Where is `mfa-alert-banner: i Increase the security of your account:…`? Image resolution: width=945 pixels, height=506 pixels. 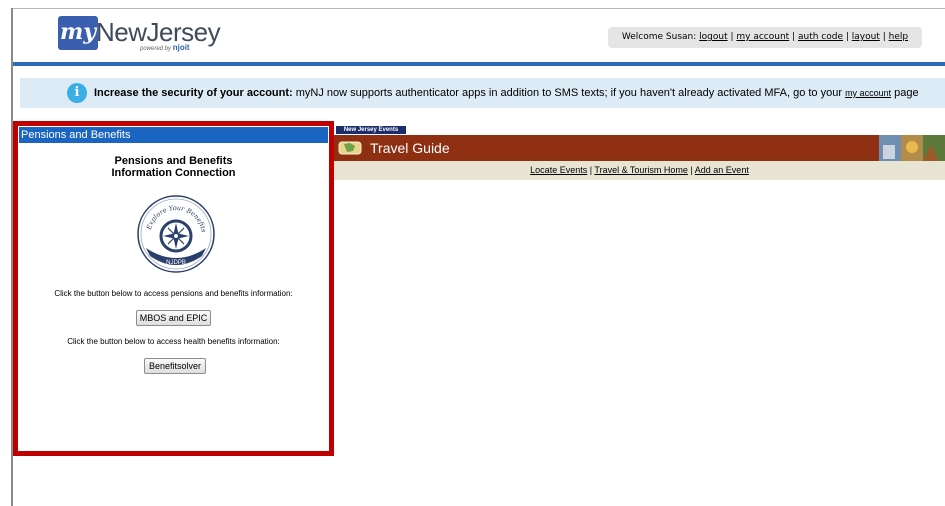
mfa-alert-banner: i Increase the security of your account:… is located at coordinates (482, 93).